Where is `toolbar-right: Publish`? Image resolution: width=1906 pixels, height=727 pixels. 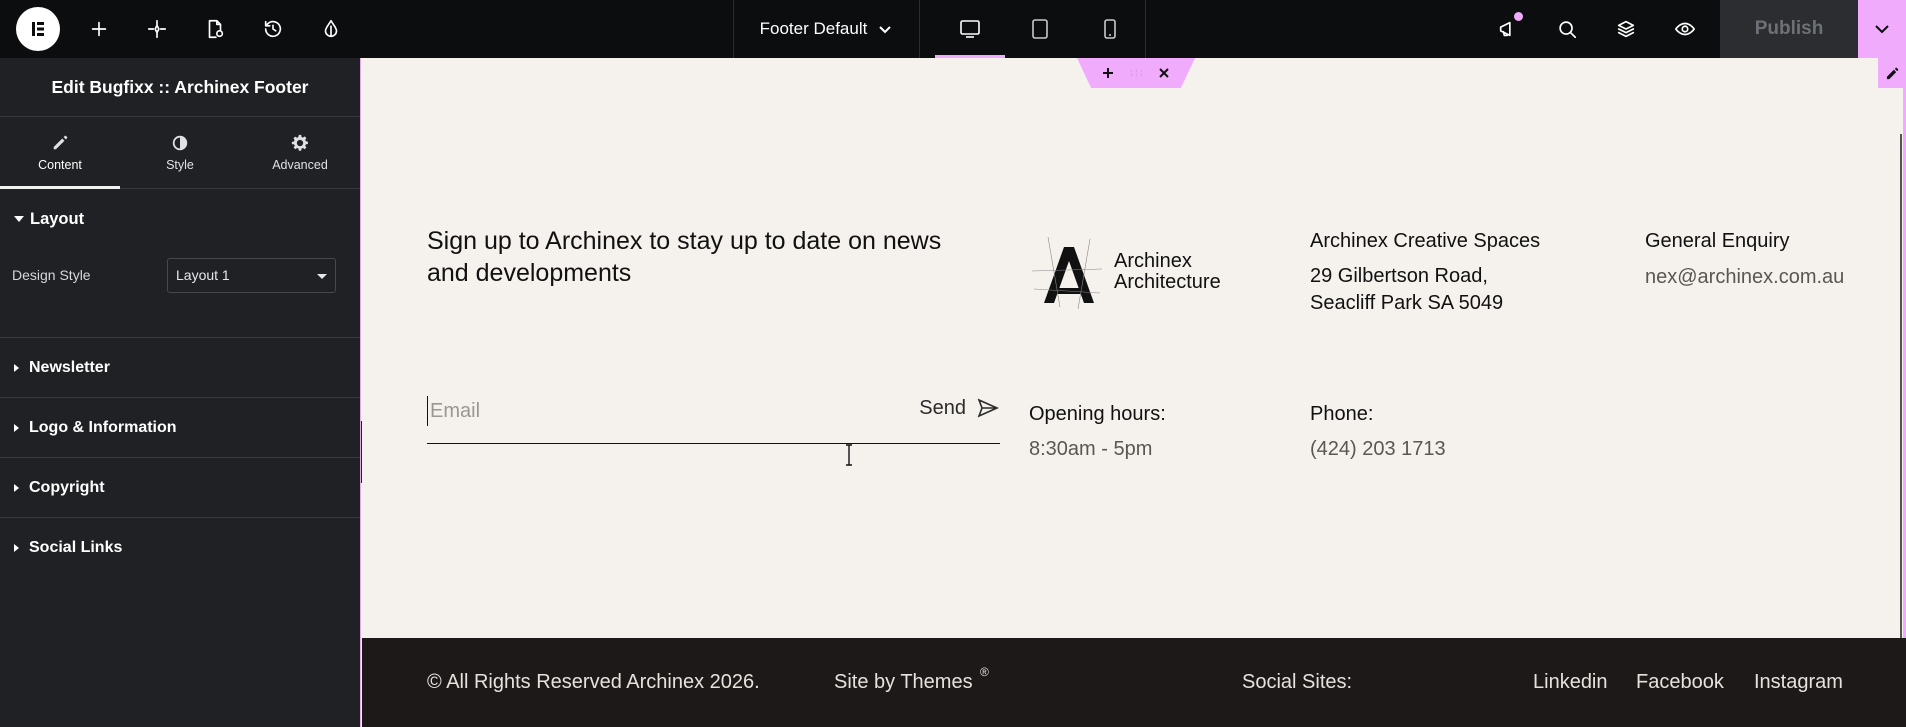
toolbar-right: Publish is located at coordinates (1692, 29).